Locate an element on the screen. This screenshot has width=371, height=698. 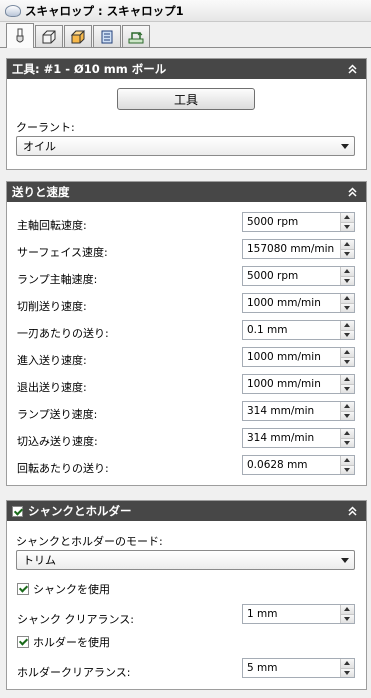
coolant-label: クーラント: is located at coordinates (45, 127).